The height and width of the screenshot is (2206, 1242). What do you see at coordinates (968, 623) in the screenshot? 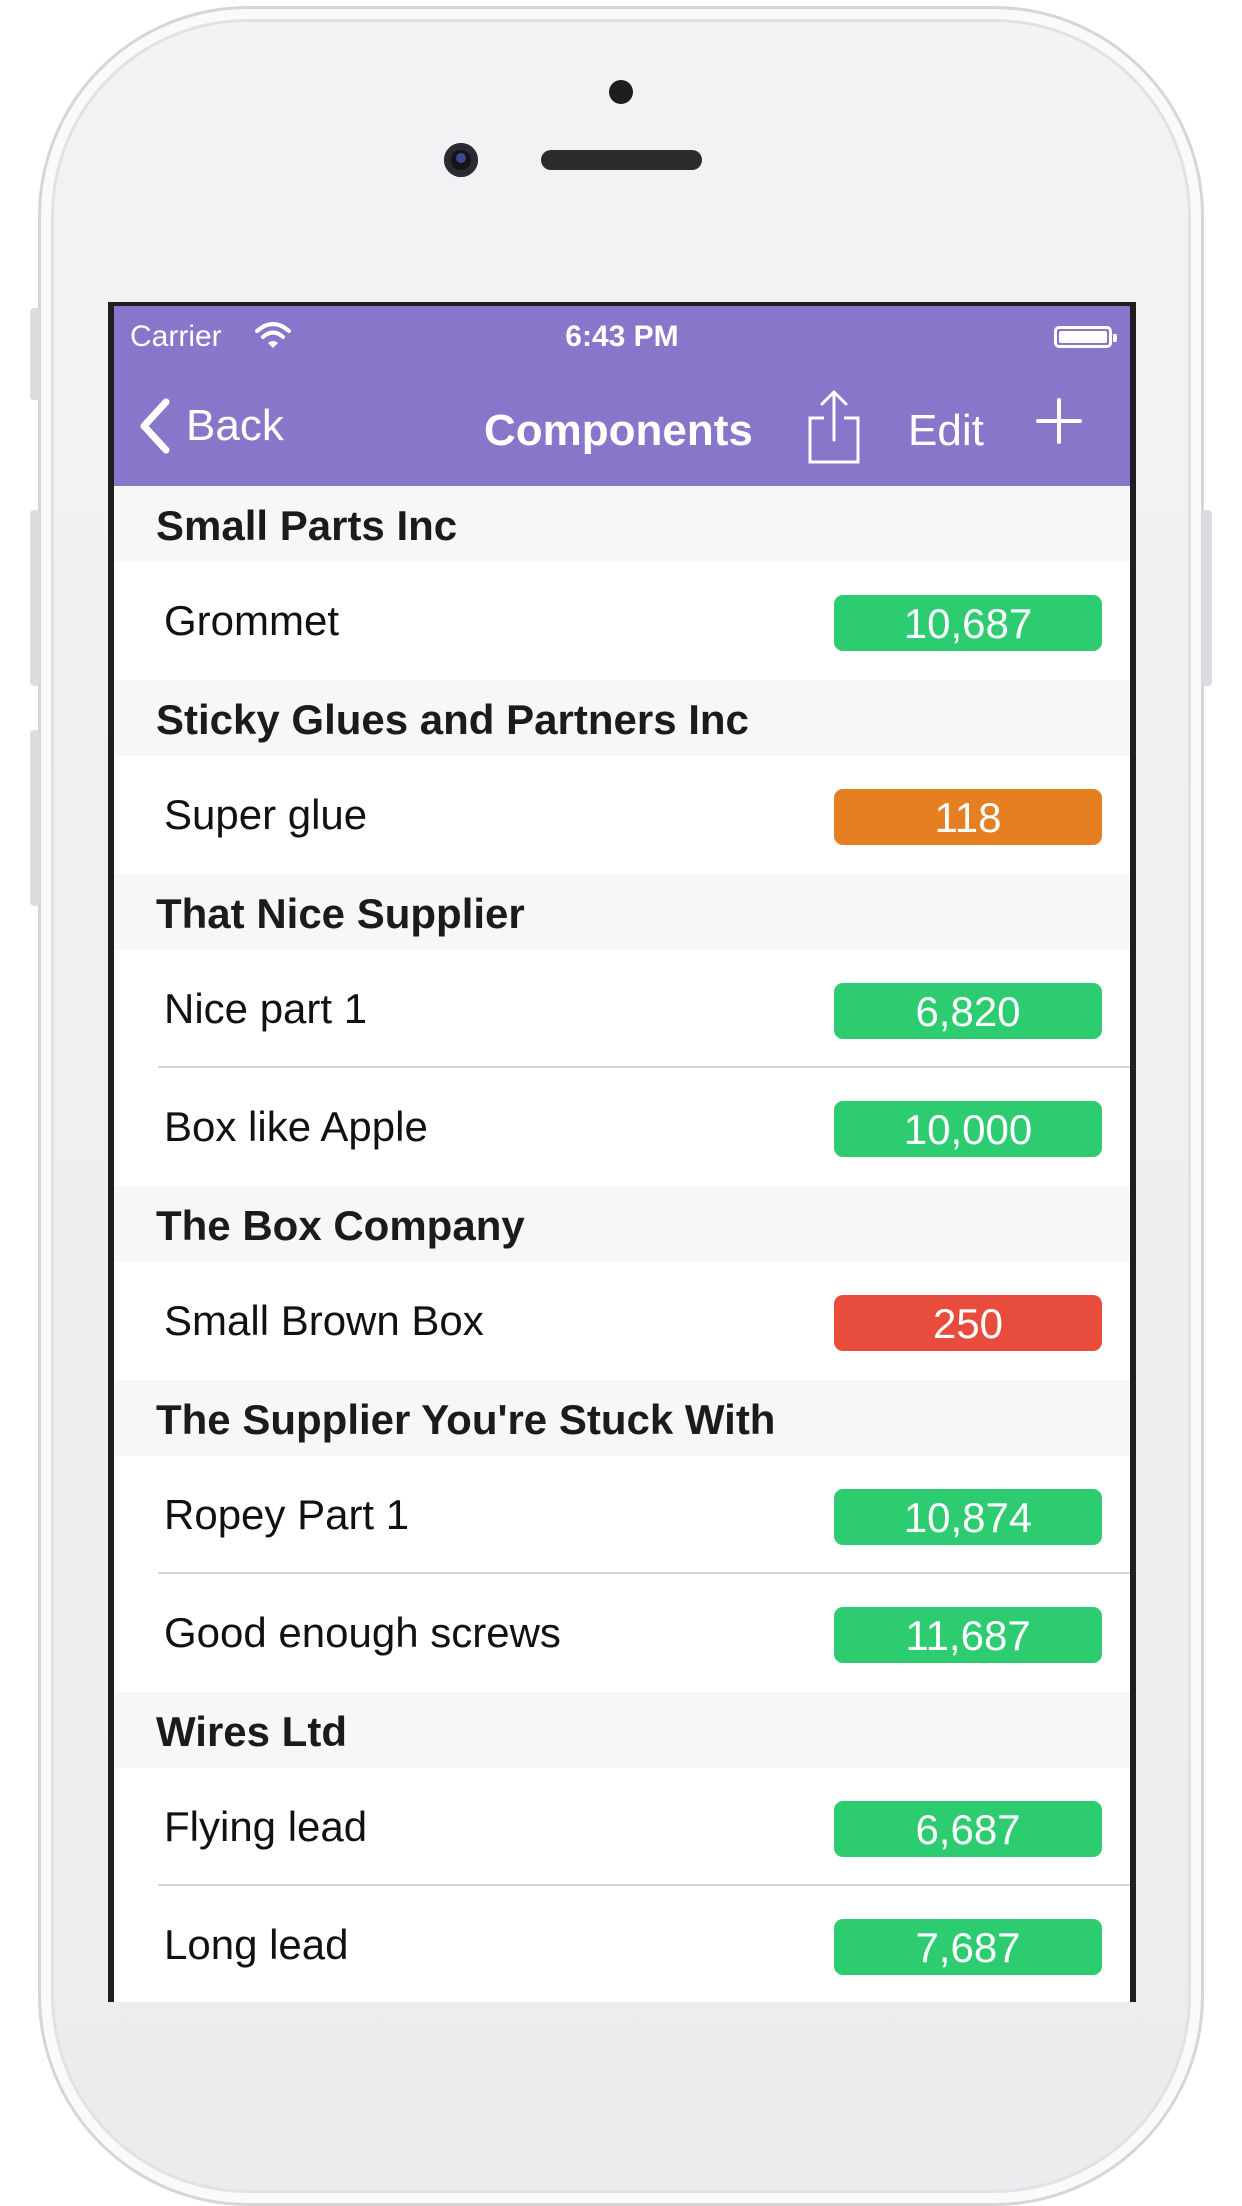
I see `stock-badge: 10,687` at bounding box center [968, 623].